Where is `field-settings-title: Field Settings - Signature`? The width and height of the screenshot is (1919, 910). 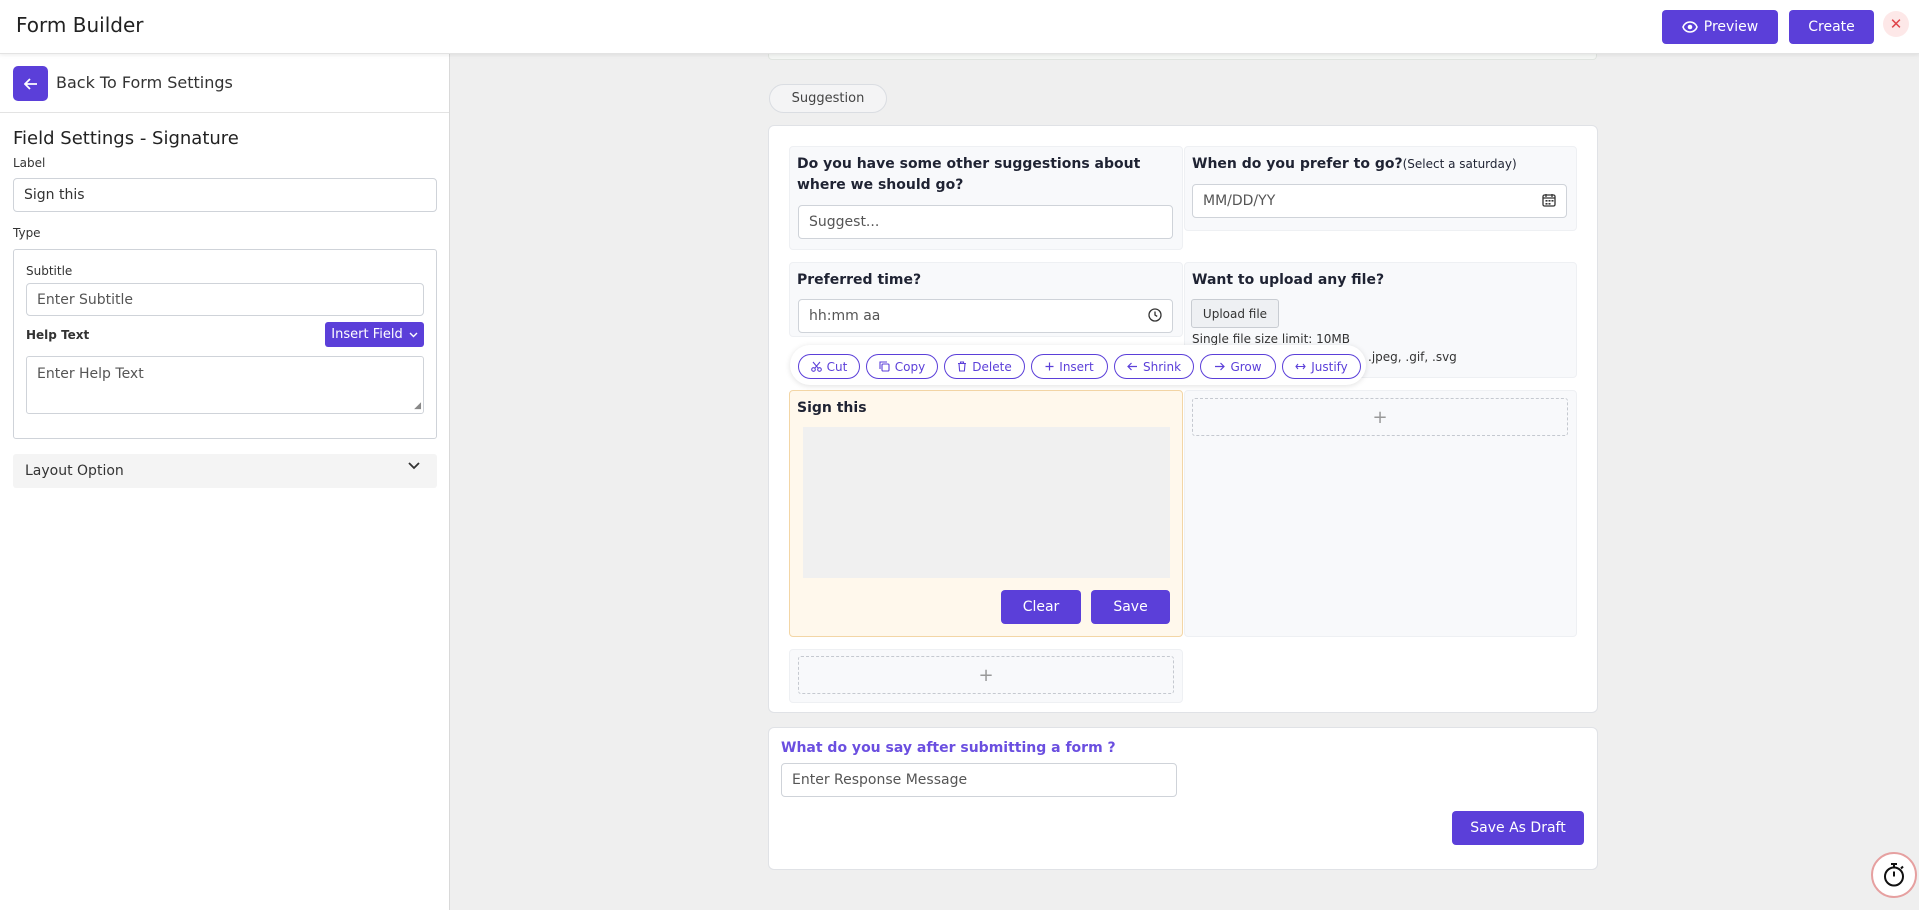 field-settings-title: Field Settings - Signature is located at coordinates (126, 138).